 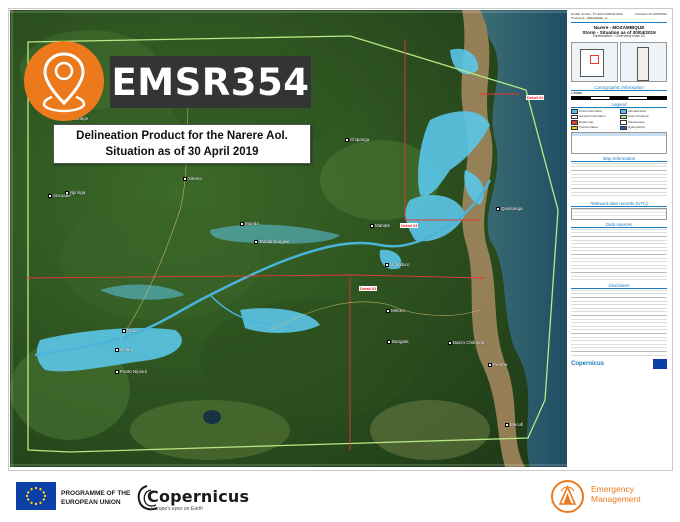 I want to click on placename-label: Bairro Chitunda, so click(x=466, y=342).